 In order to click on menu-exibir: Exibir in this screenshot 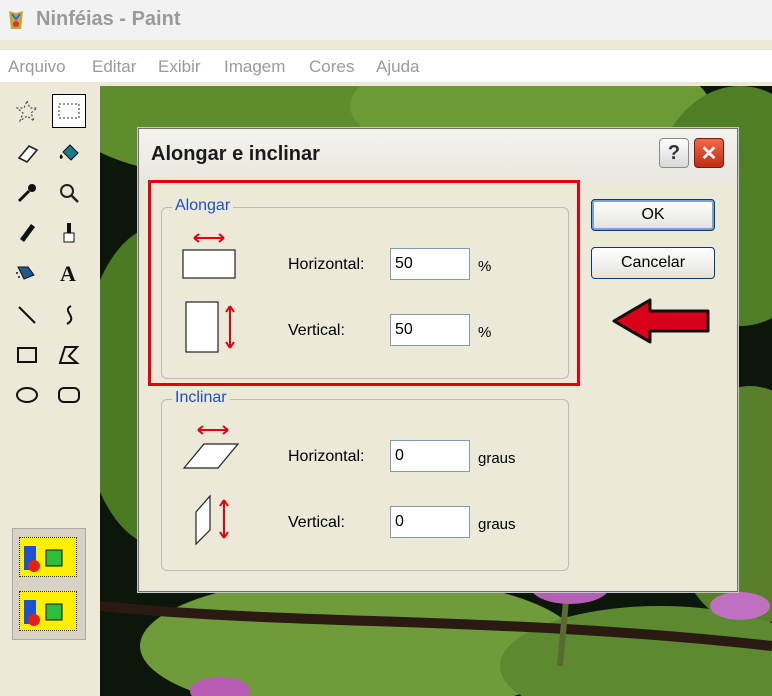, I will do `click(179, 67)`.